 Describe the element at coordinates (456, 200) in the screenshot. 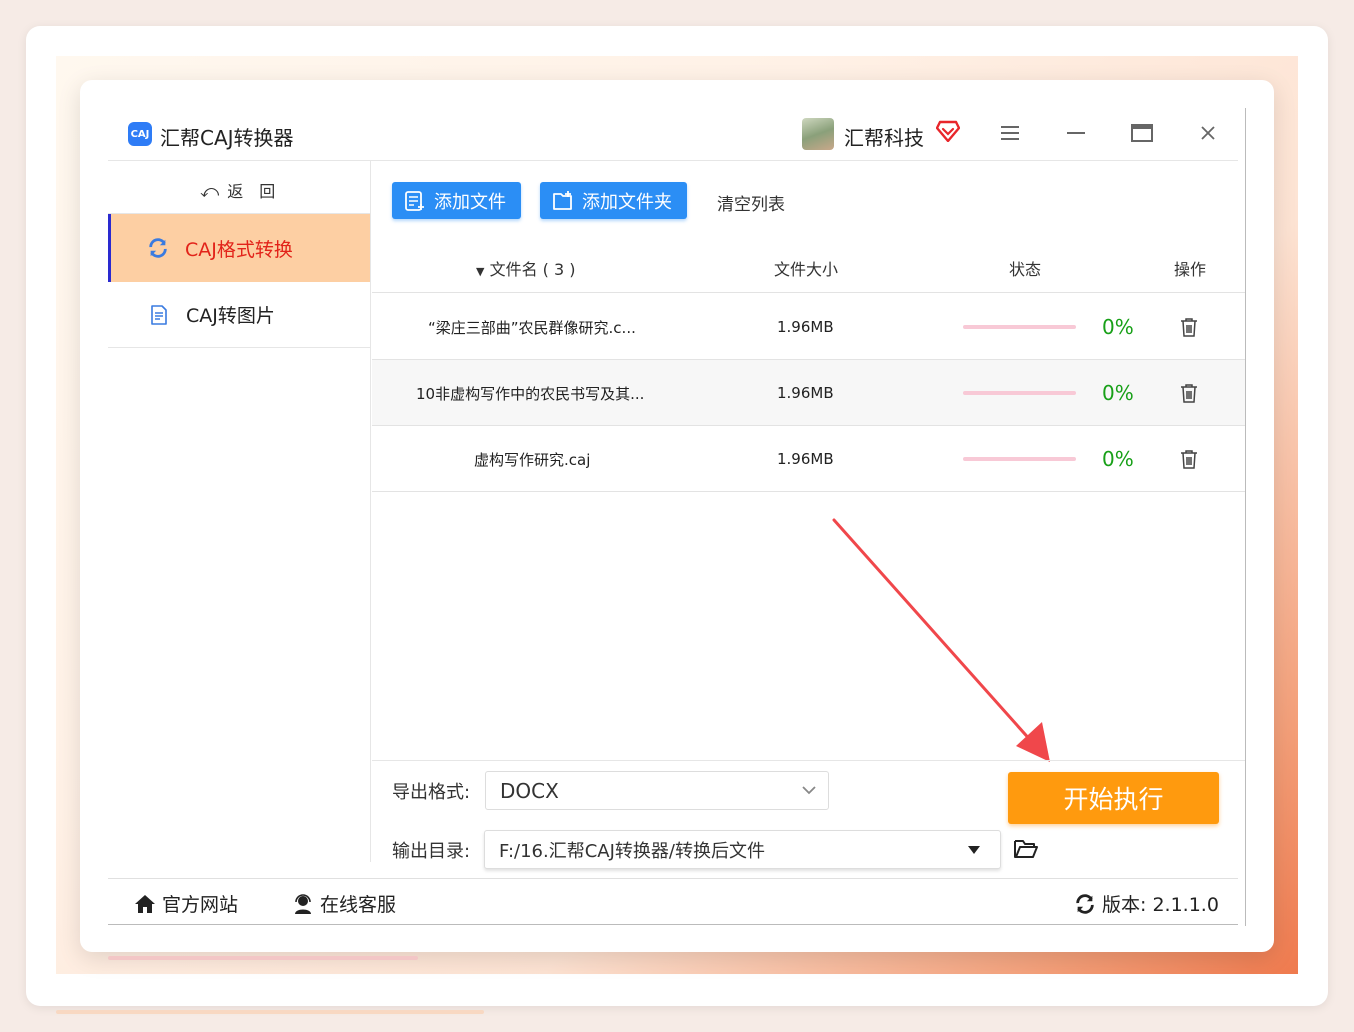

I see `add-file-button: 添加文件` at that location.